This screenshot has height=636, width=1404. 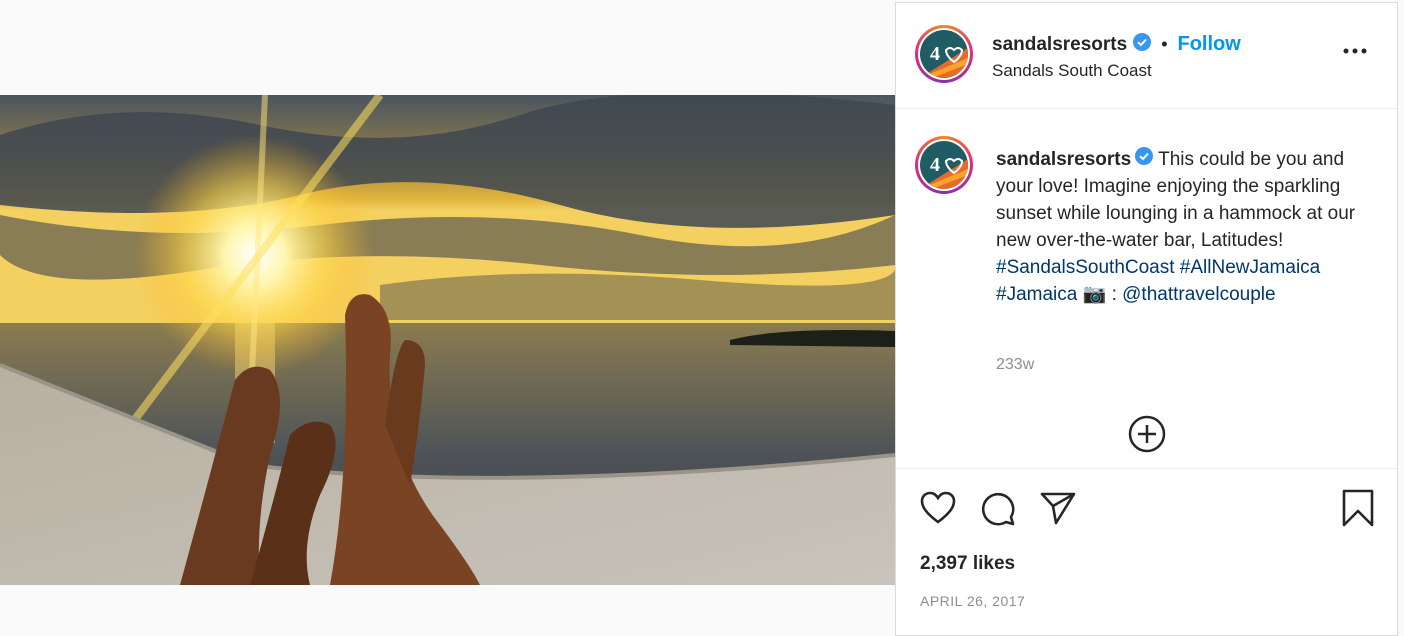 What do you see at coordinates (1094, 295) in the screenshot?
I see `camera-emoji: 📷` at bounding box center [1094, 295].